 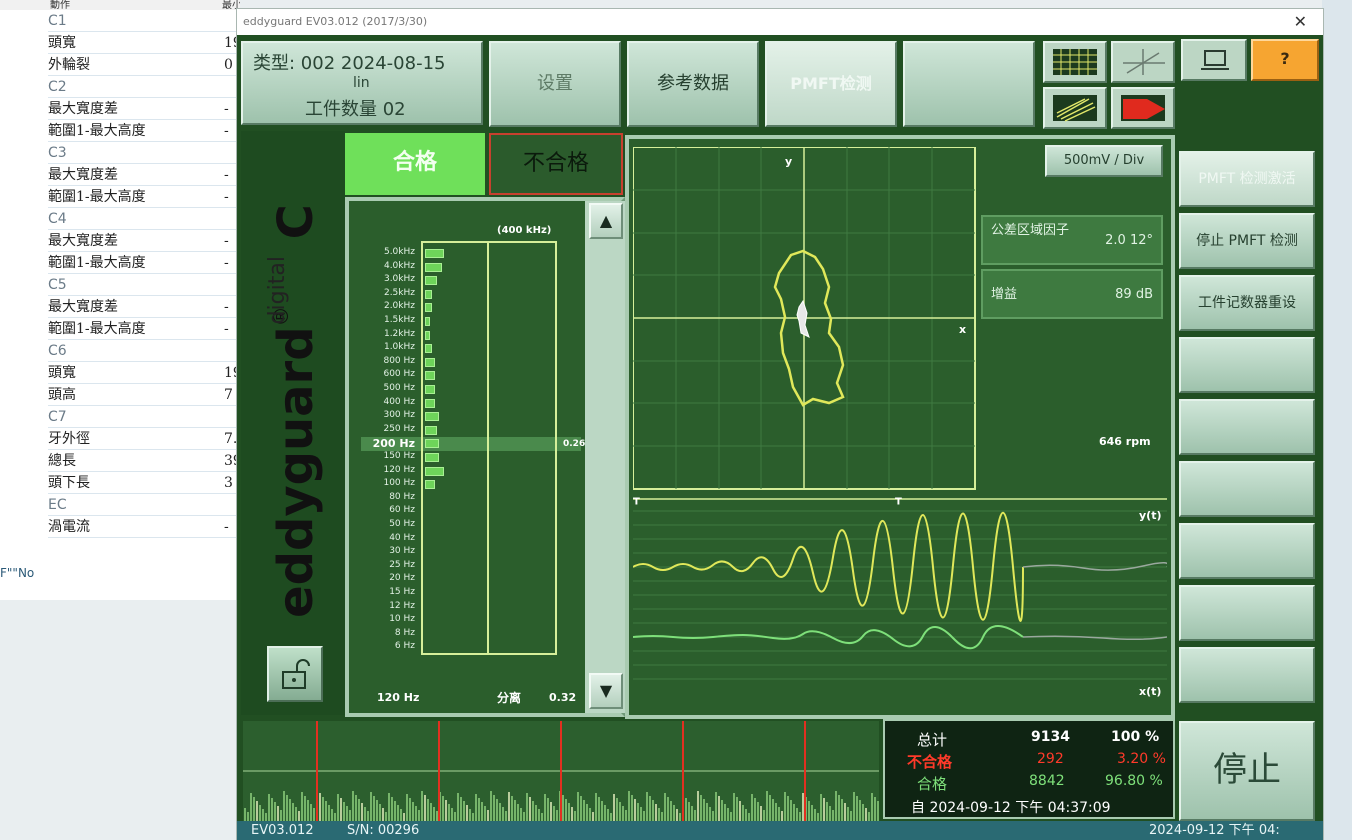 What do you see at coordinates (386, 361) in the screenshot?
I see `frequency-label: 800 Hz` at bounding box center [386, 361].